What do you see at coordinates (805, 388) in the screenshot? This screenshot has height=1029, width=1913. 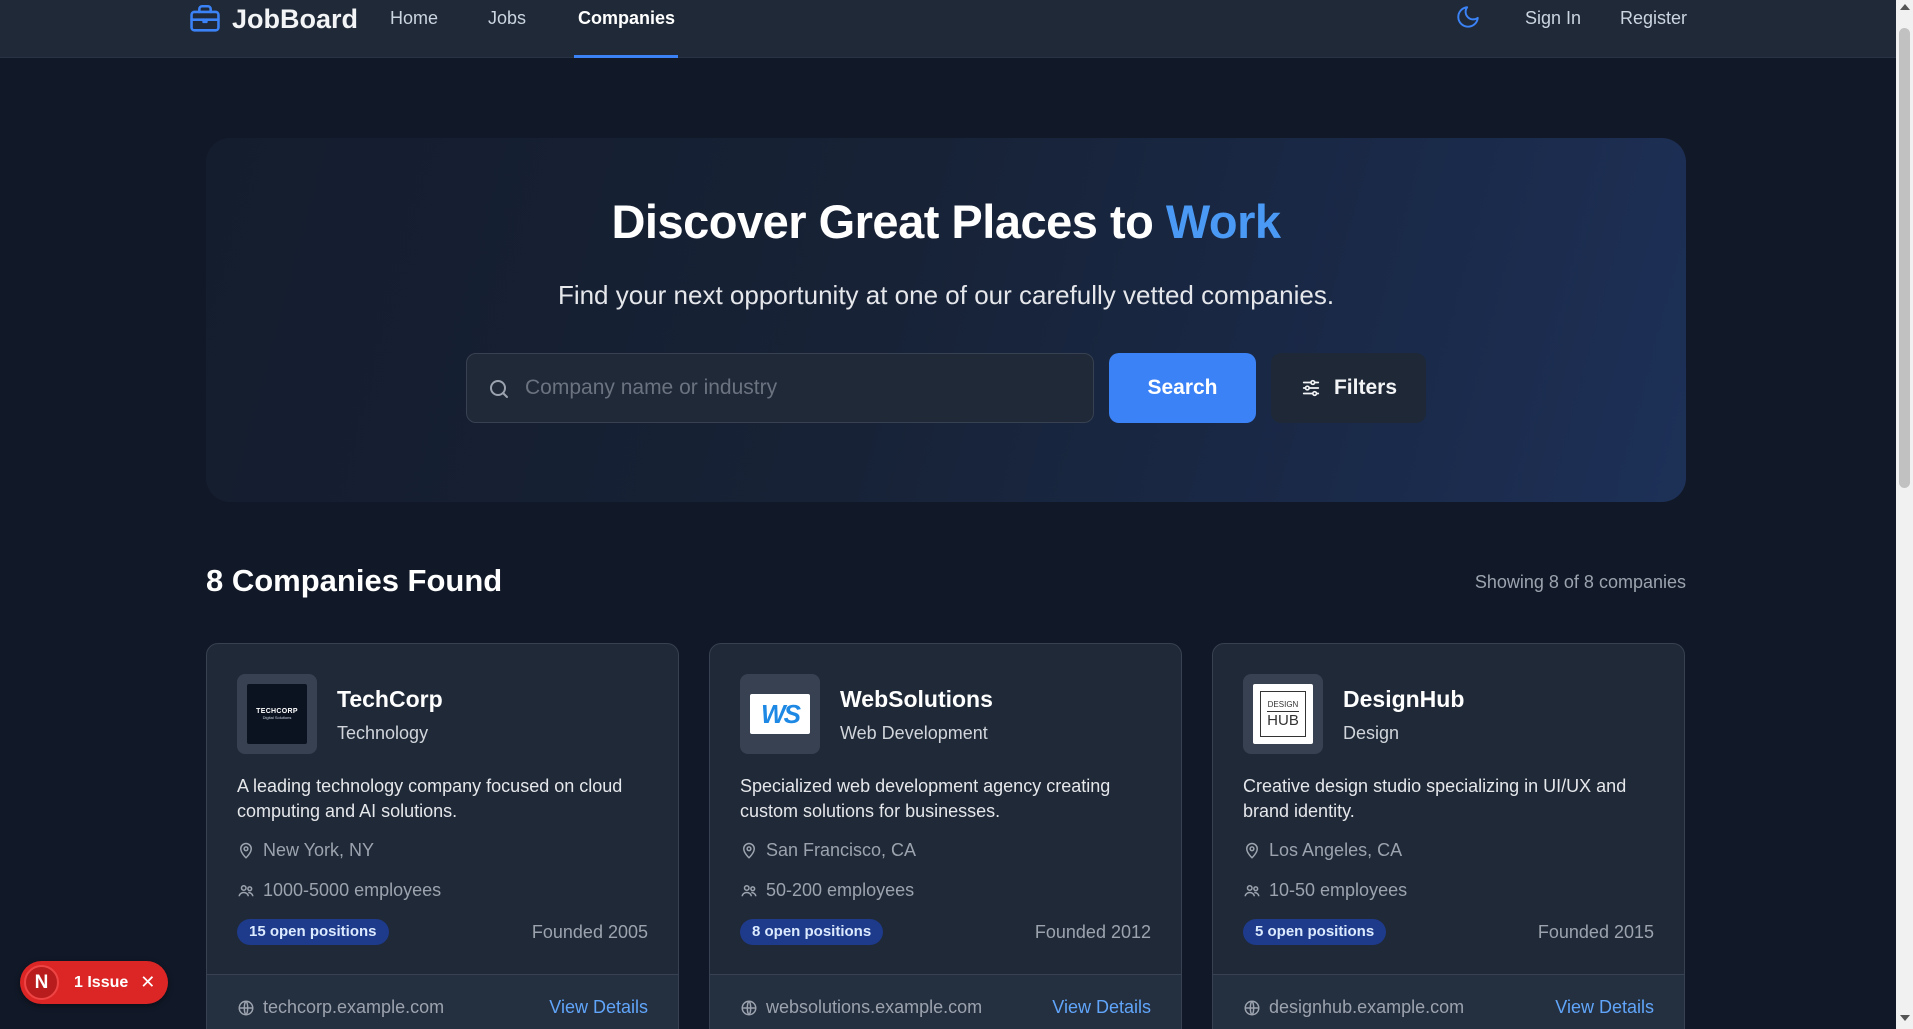 I see `company-search-input` at bounding box center [805, 388].